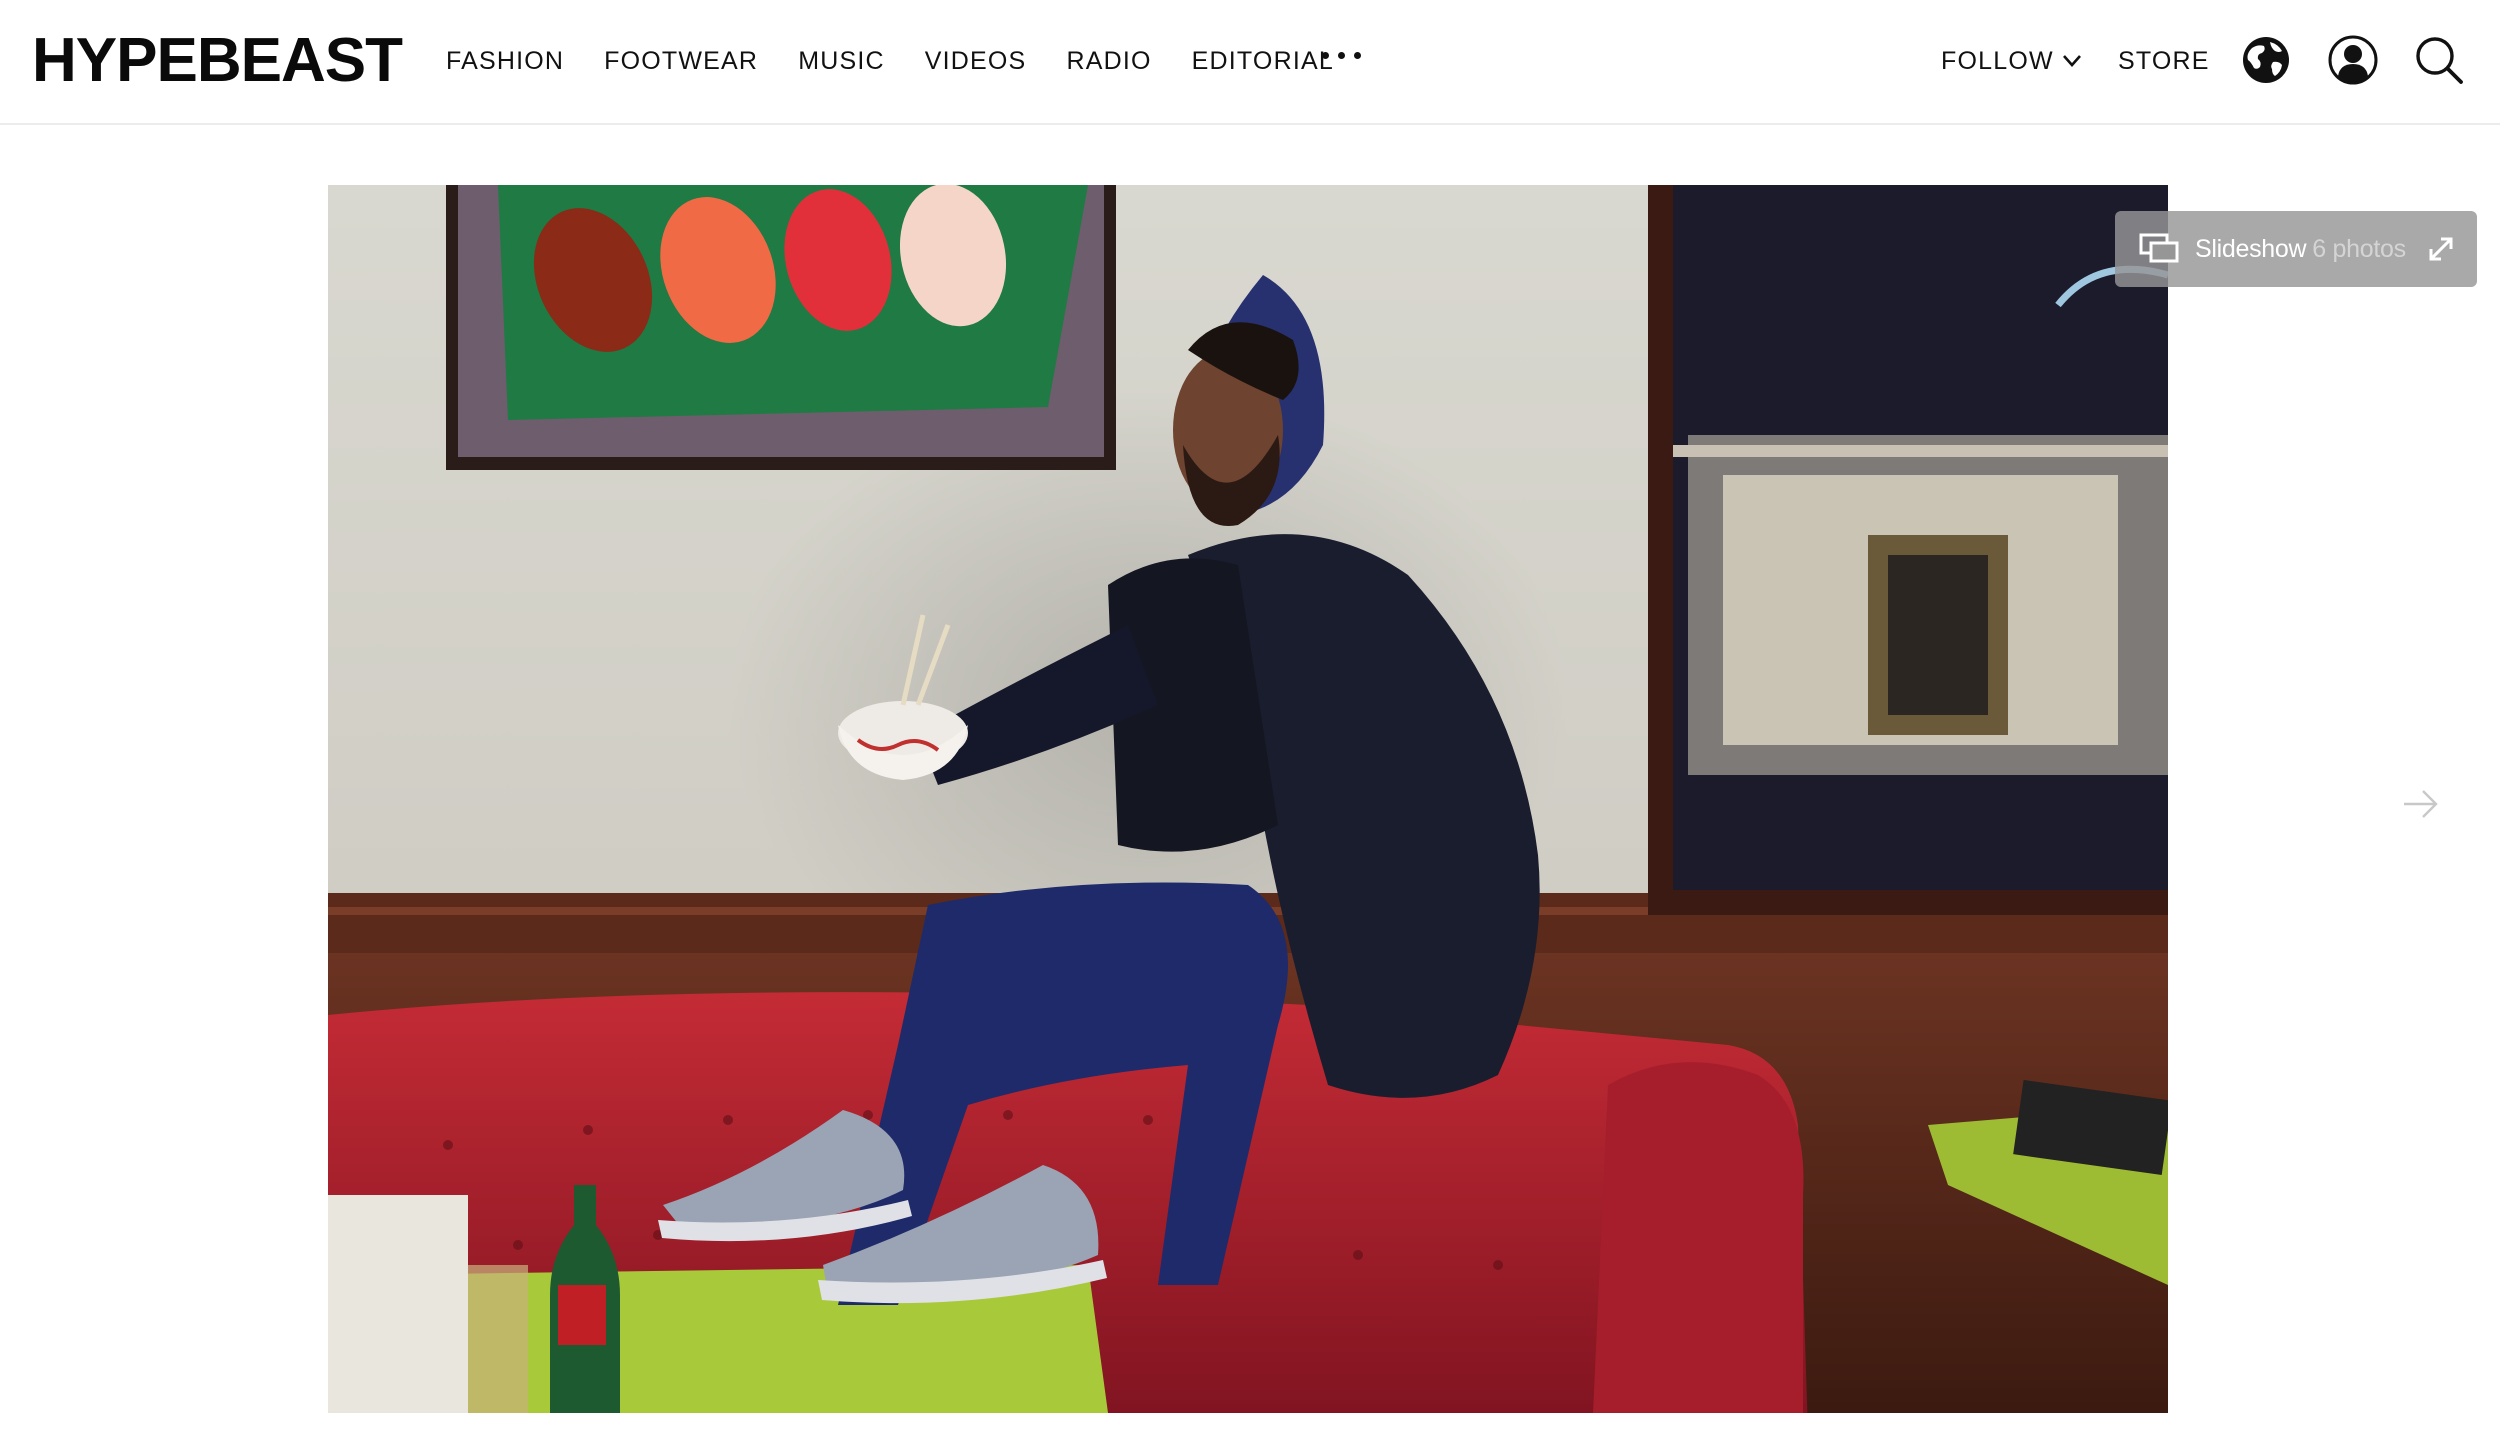 Image resolution: width=2500 pixels, height=1436 pixels. Describe the element at coordinates (2159, 248) in the screenshot. I see `slideshow-icon` at that location.